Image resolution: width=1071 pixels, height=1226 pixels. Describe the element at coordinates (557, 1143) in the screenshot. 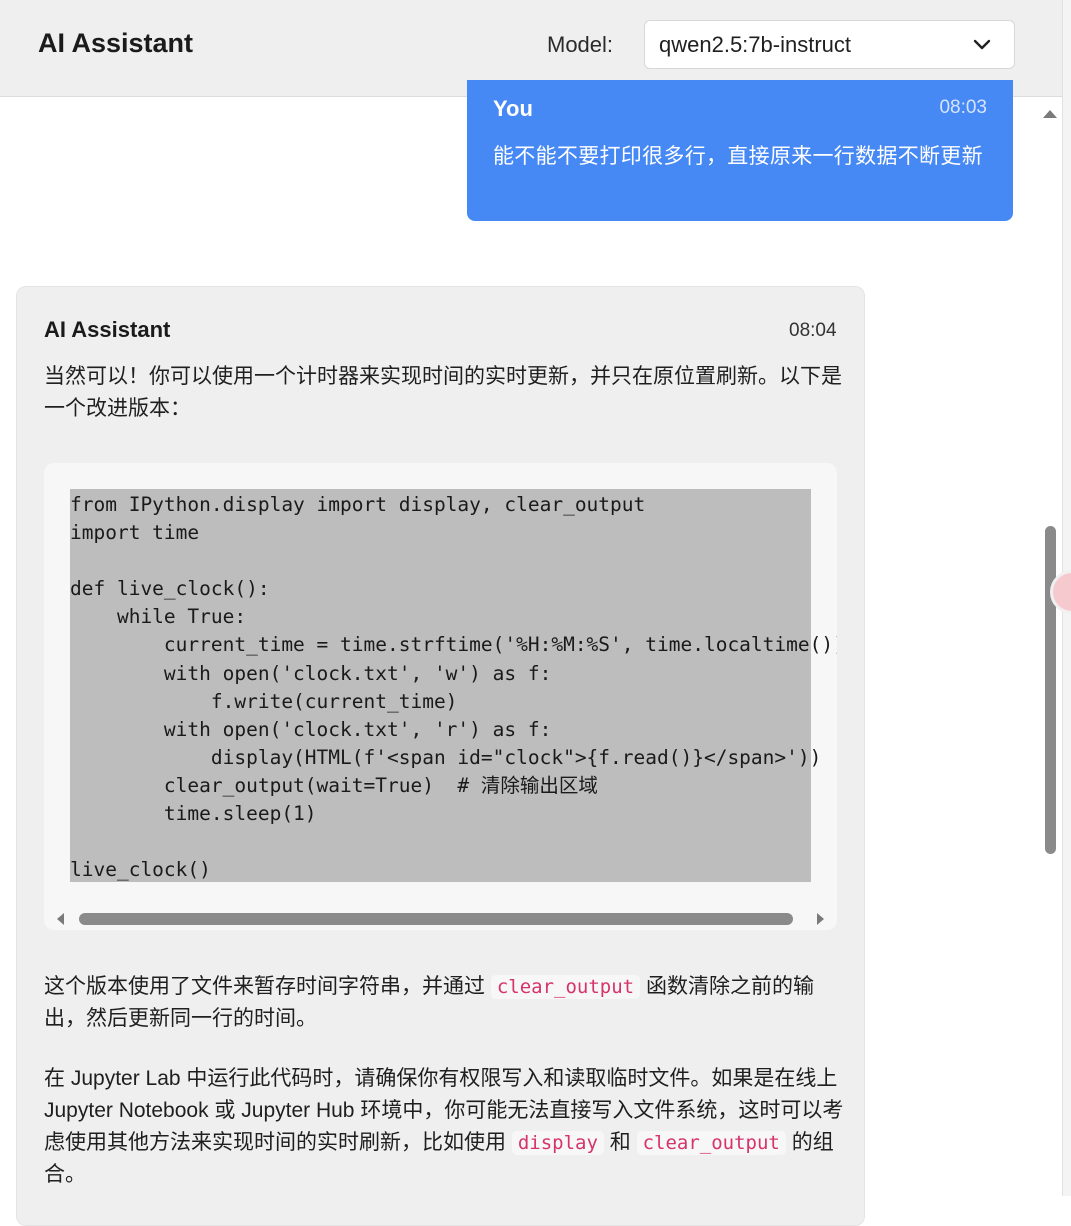

I see `inline-code: display` at that location.